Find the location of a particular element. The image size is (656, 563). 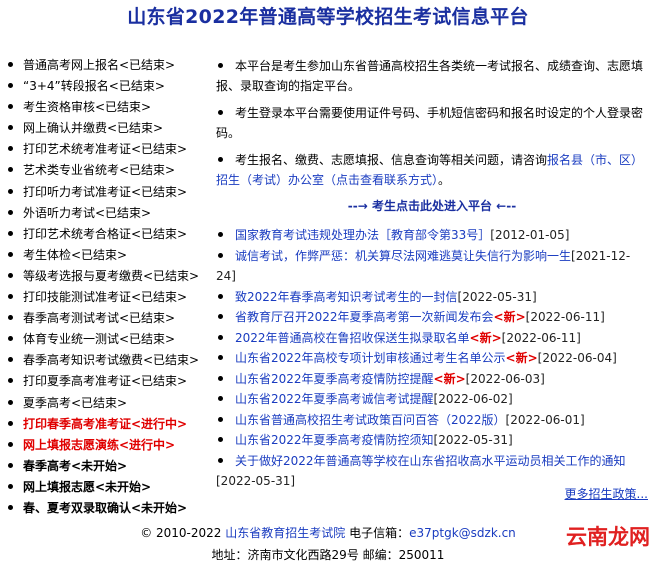

menu-item: 打印春季高考准考证<进行中> is located at coordinates (111, 424).